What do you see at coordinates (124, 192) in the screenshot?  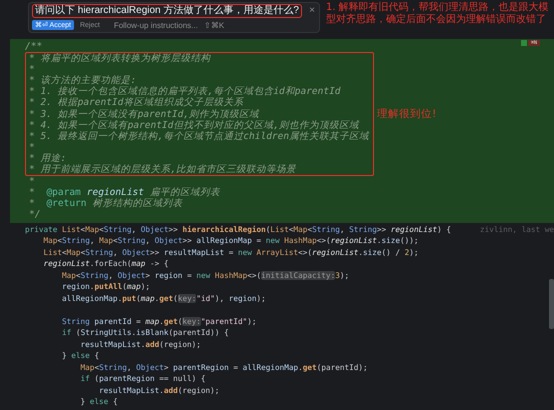 I see `comment-line: * @param regionList 扁平的区域列表` at bounding box center [124, 192].